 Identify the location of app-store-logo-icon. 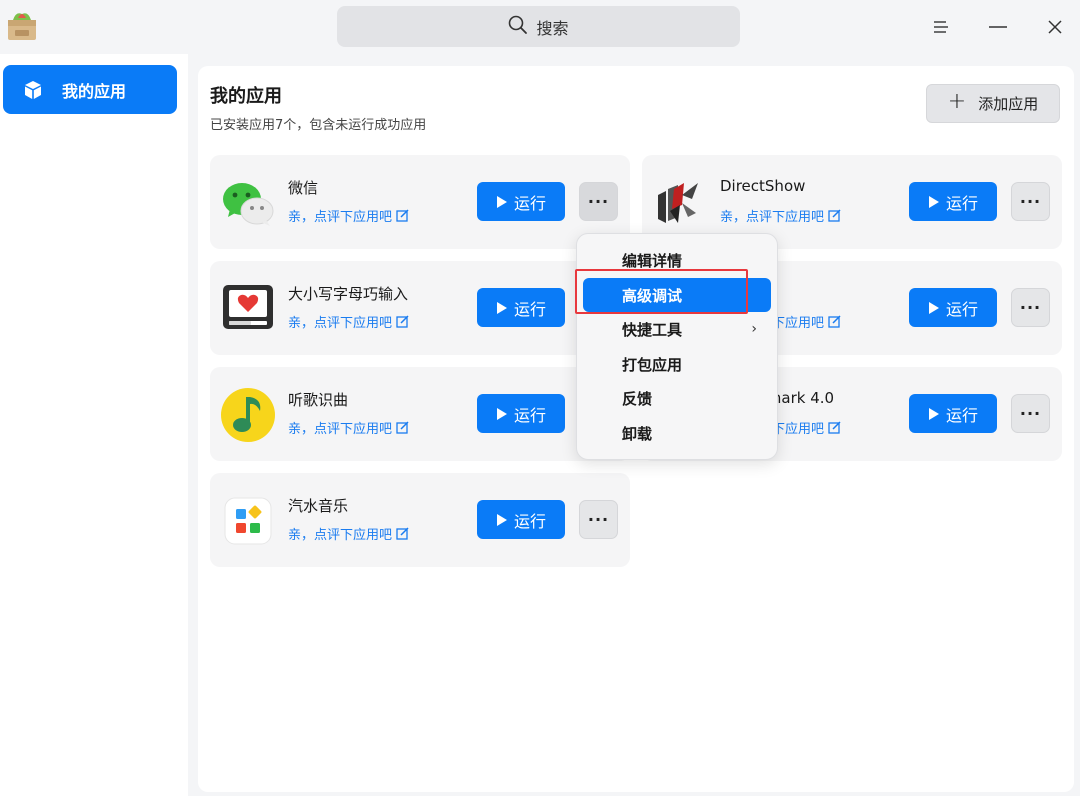
(22, 26).